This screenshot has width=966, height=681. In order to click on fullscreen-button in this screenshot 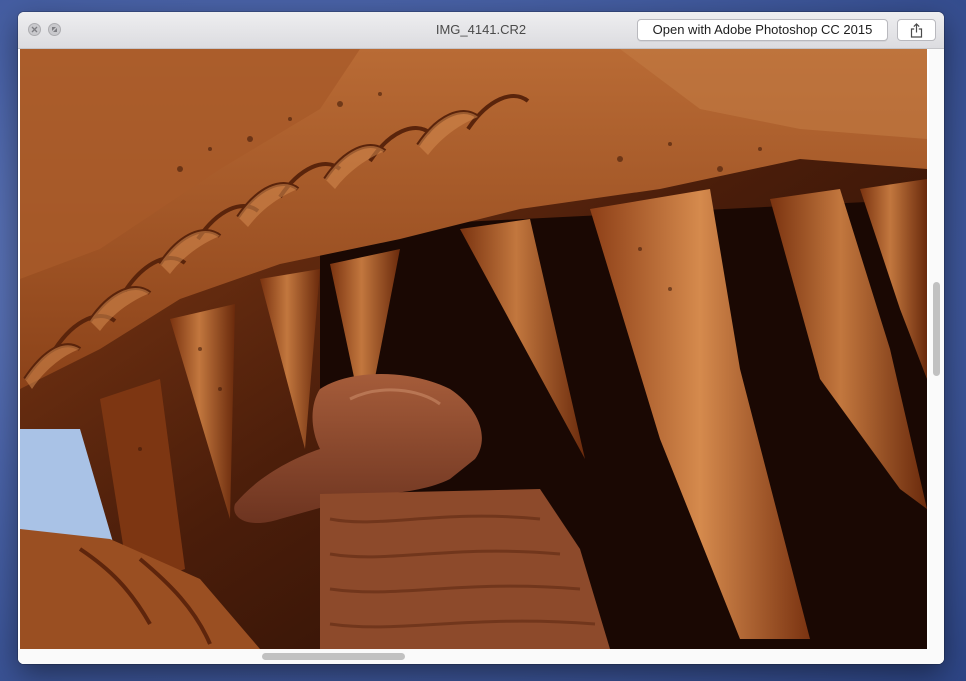, I will do `click(54, 29)`.